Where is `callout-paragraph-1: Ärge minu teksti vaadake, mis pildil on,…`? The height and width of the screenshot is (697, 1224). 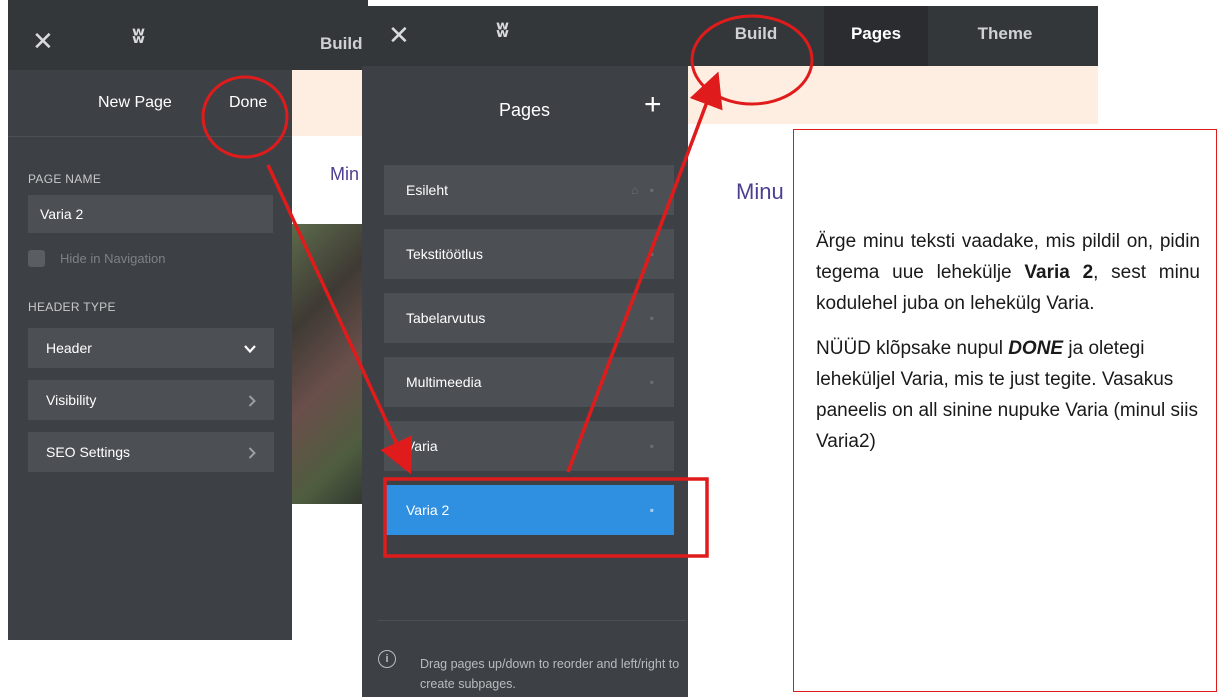 callout-paragraph-1: Ärge minu teksti vaadake, mis pildil on,… is located at coordinates (1008, 272).